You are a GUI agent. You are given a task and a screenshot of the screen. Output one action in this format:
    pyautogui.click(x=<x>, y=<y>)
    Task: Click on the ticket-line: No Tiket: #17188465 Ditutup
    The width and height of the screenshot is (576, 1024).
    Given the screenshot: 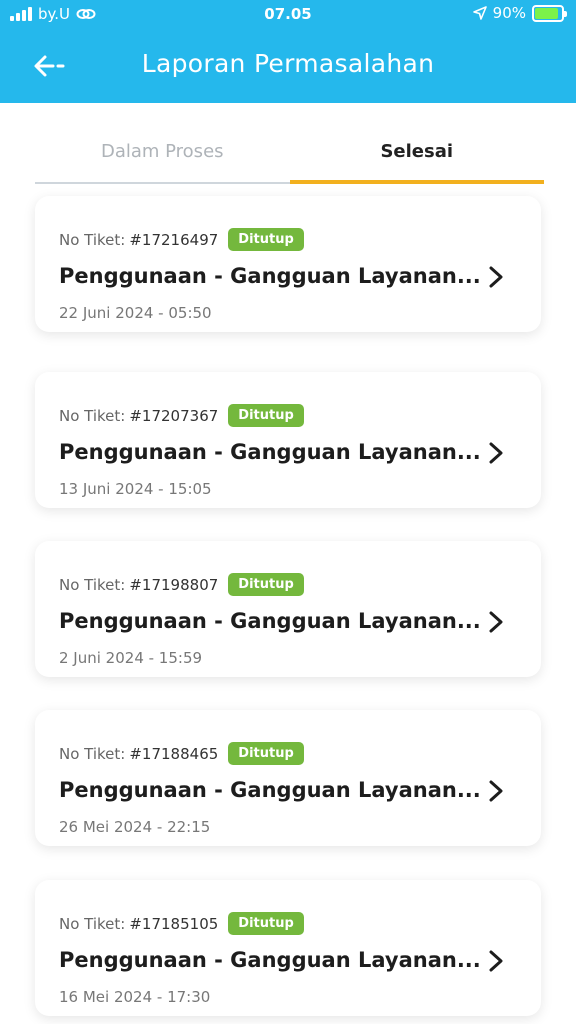 What is the action you would take?
    pyautogui.click(x=181, y=753)
    